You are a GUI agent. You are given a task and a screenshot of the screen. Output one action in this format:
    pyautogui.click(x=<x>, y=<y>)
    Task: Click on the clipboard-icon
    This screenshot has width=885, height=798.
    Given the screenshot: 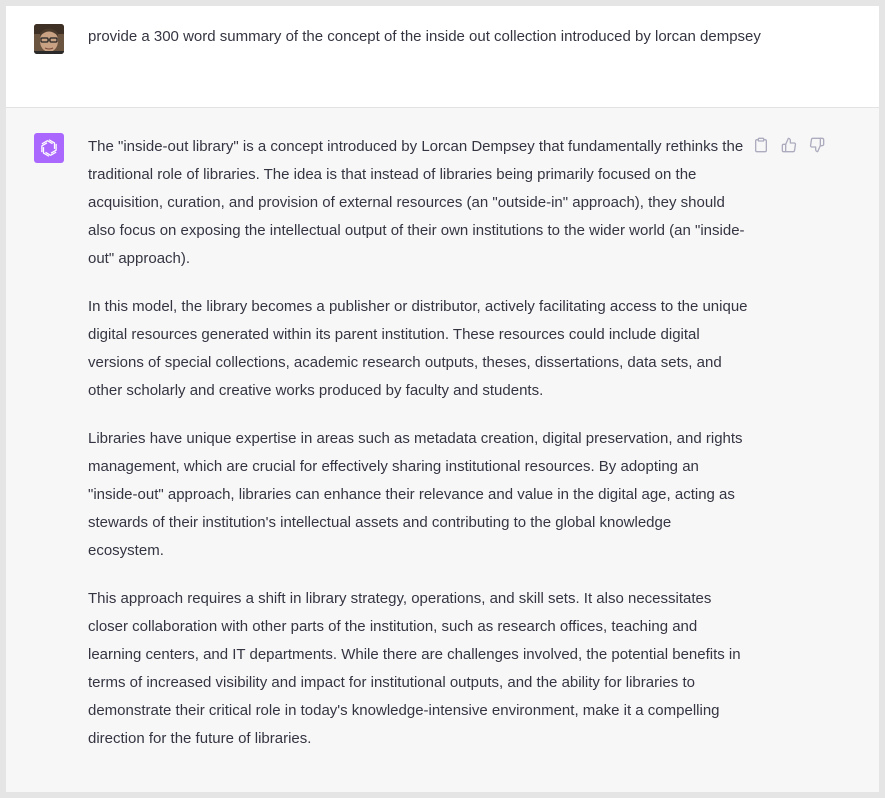 What is the action you would take?
    pyautogui.click(x=761, y=145)
    